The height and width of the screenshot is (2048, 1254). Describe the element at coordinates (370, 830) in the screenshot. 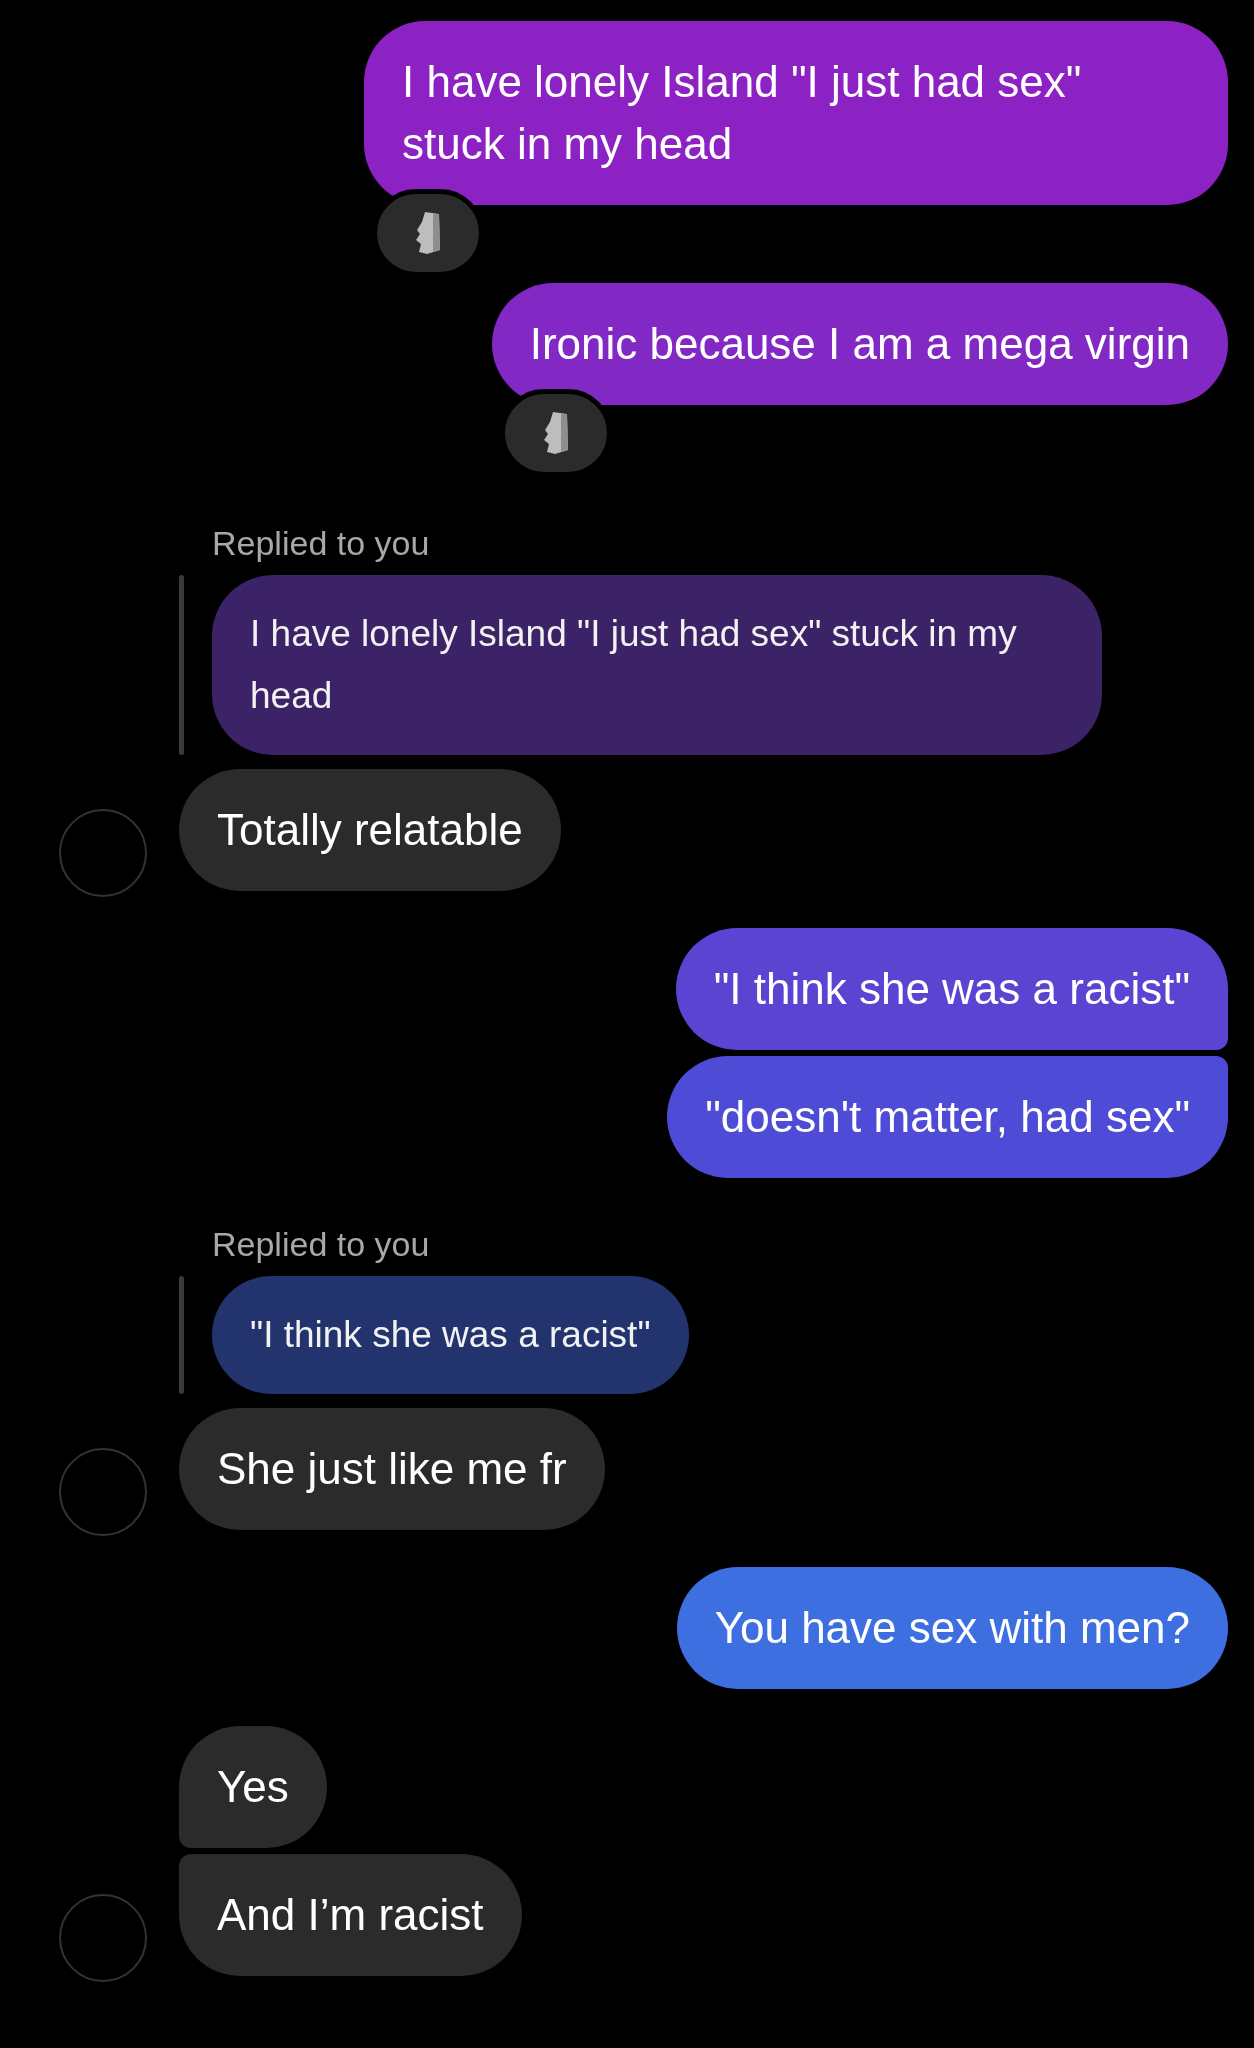

I see `received-message: Totally relatable` at that location.